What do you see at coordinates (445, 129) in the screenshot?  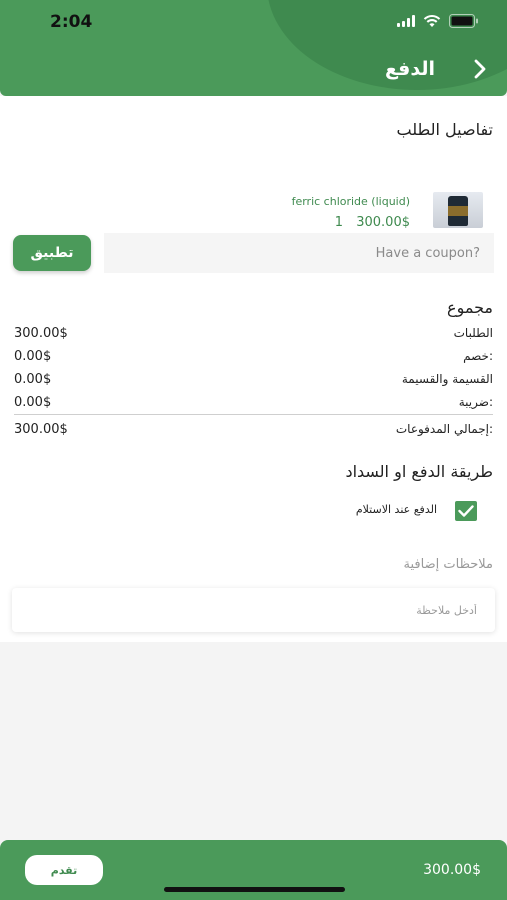 I see `order-details-title: تفاصيل الطلب` at bounding box center [445, 129].